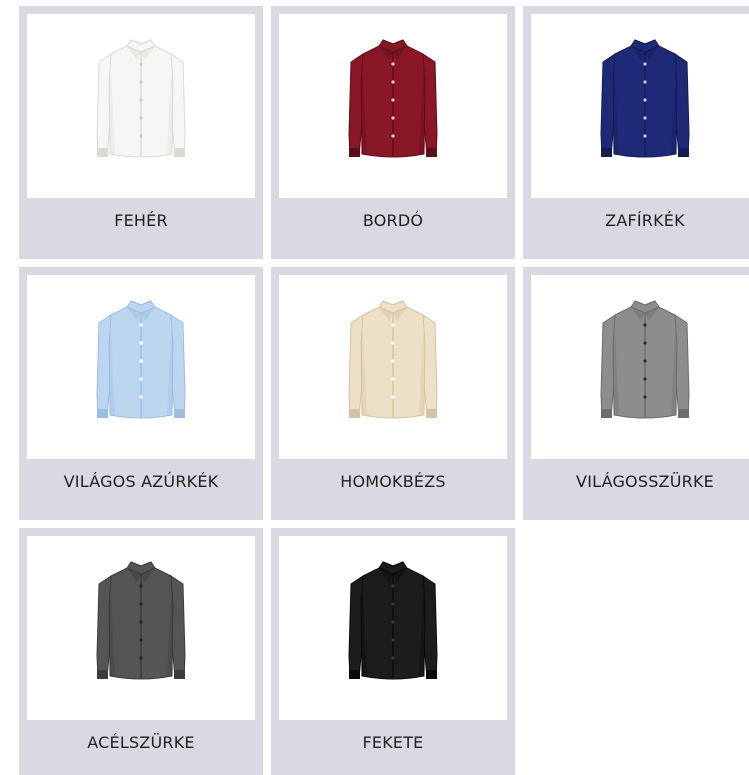  Describe the element at coordinates (141, 220) in the screenshot. I see `color-label: FEHÉR` at that location.